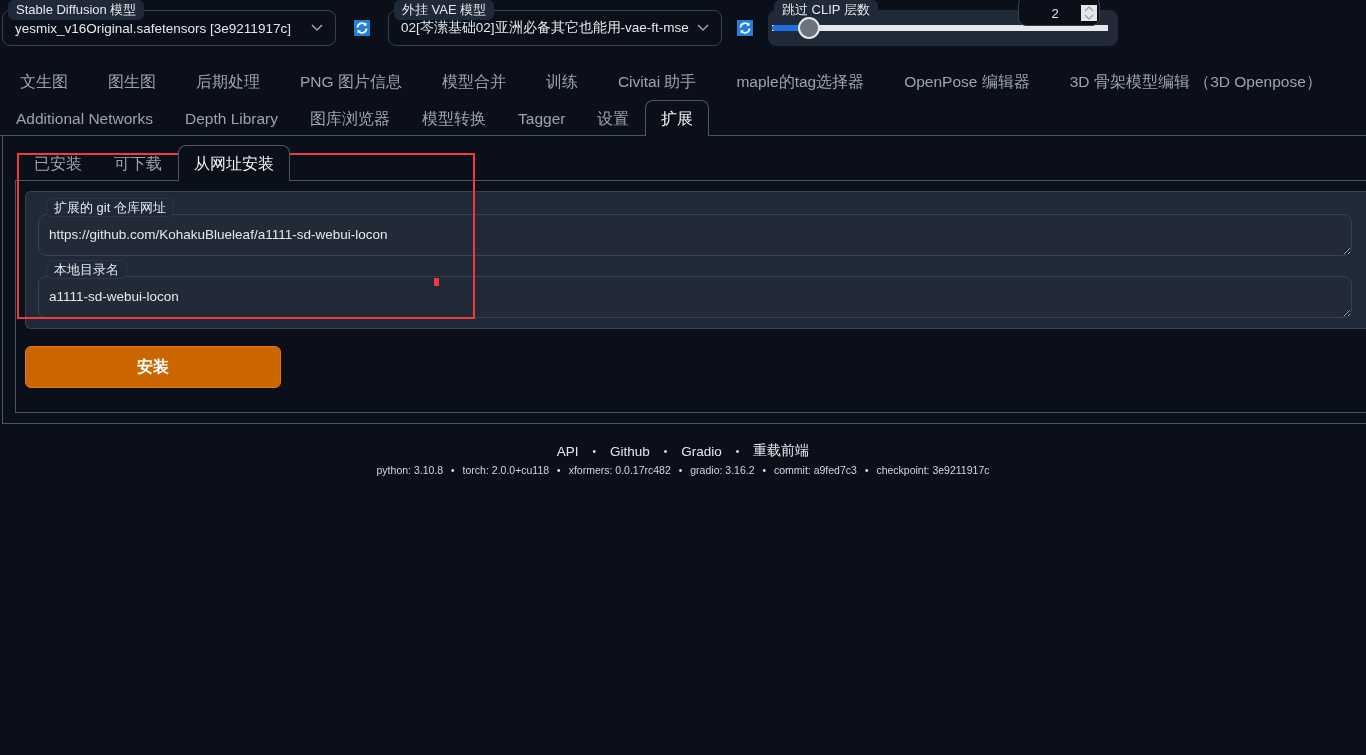  What do you see at coordinates (1059, 13) in the screenshot?
I see `number-field: 2` at bounding box center [1059, 13].